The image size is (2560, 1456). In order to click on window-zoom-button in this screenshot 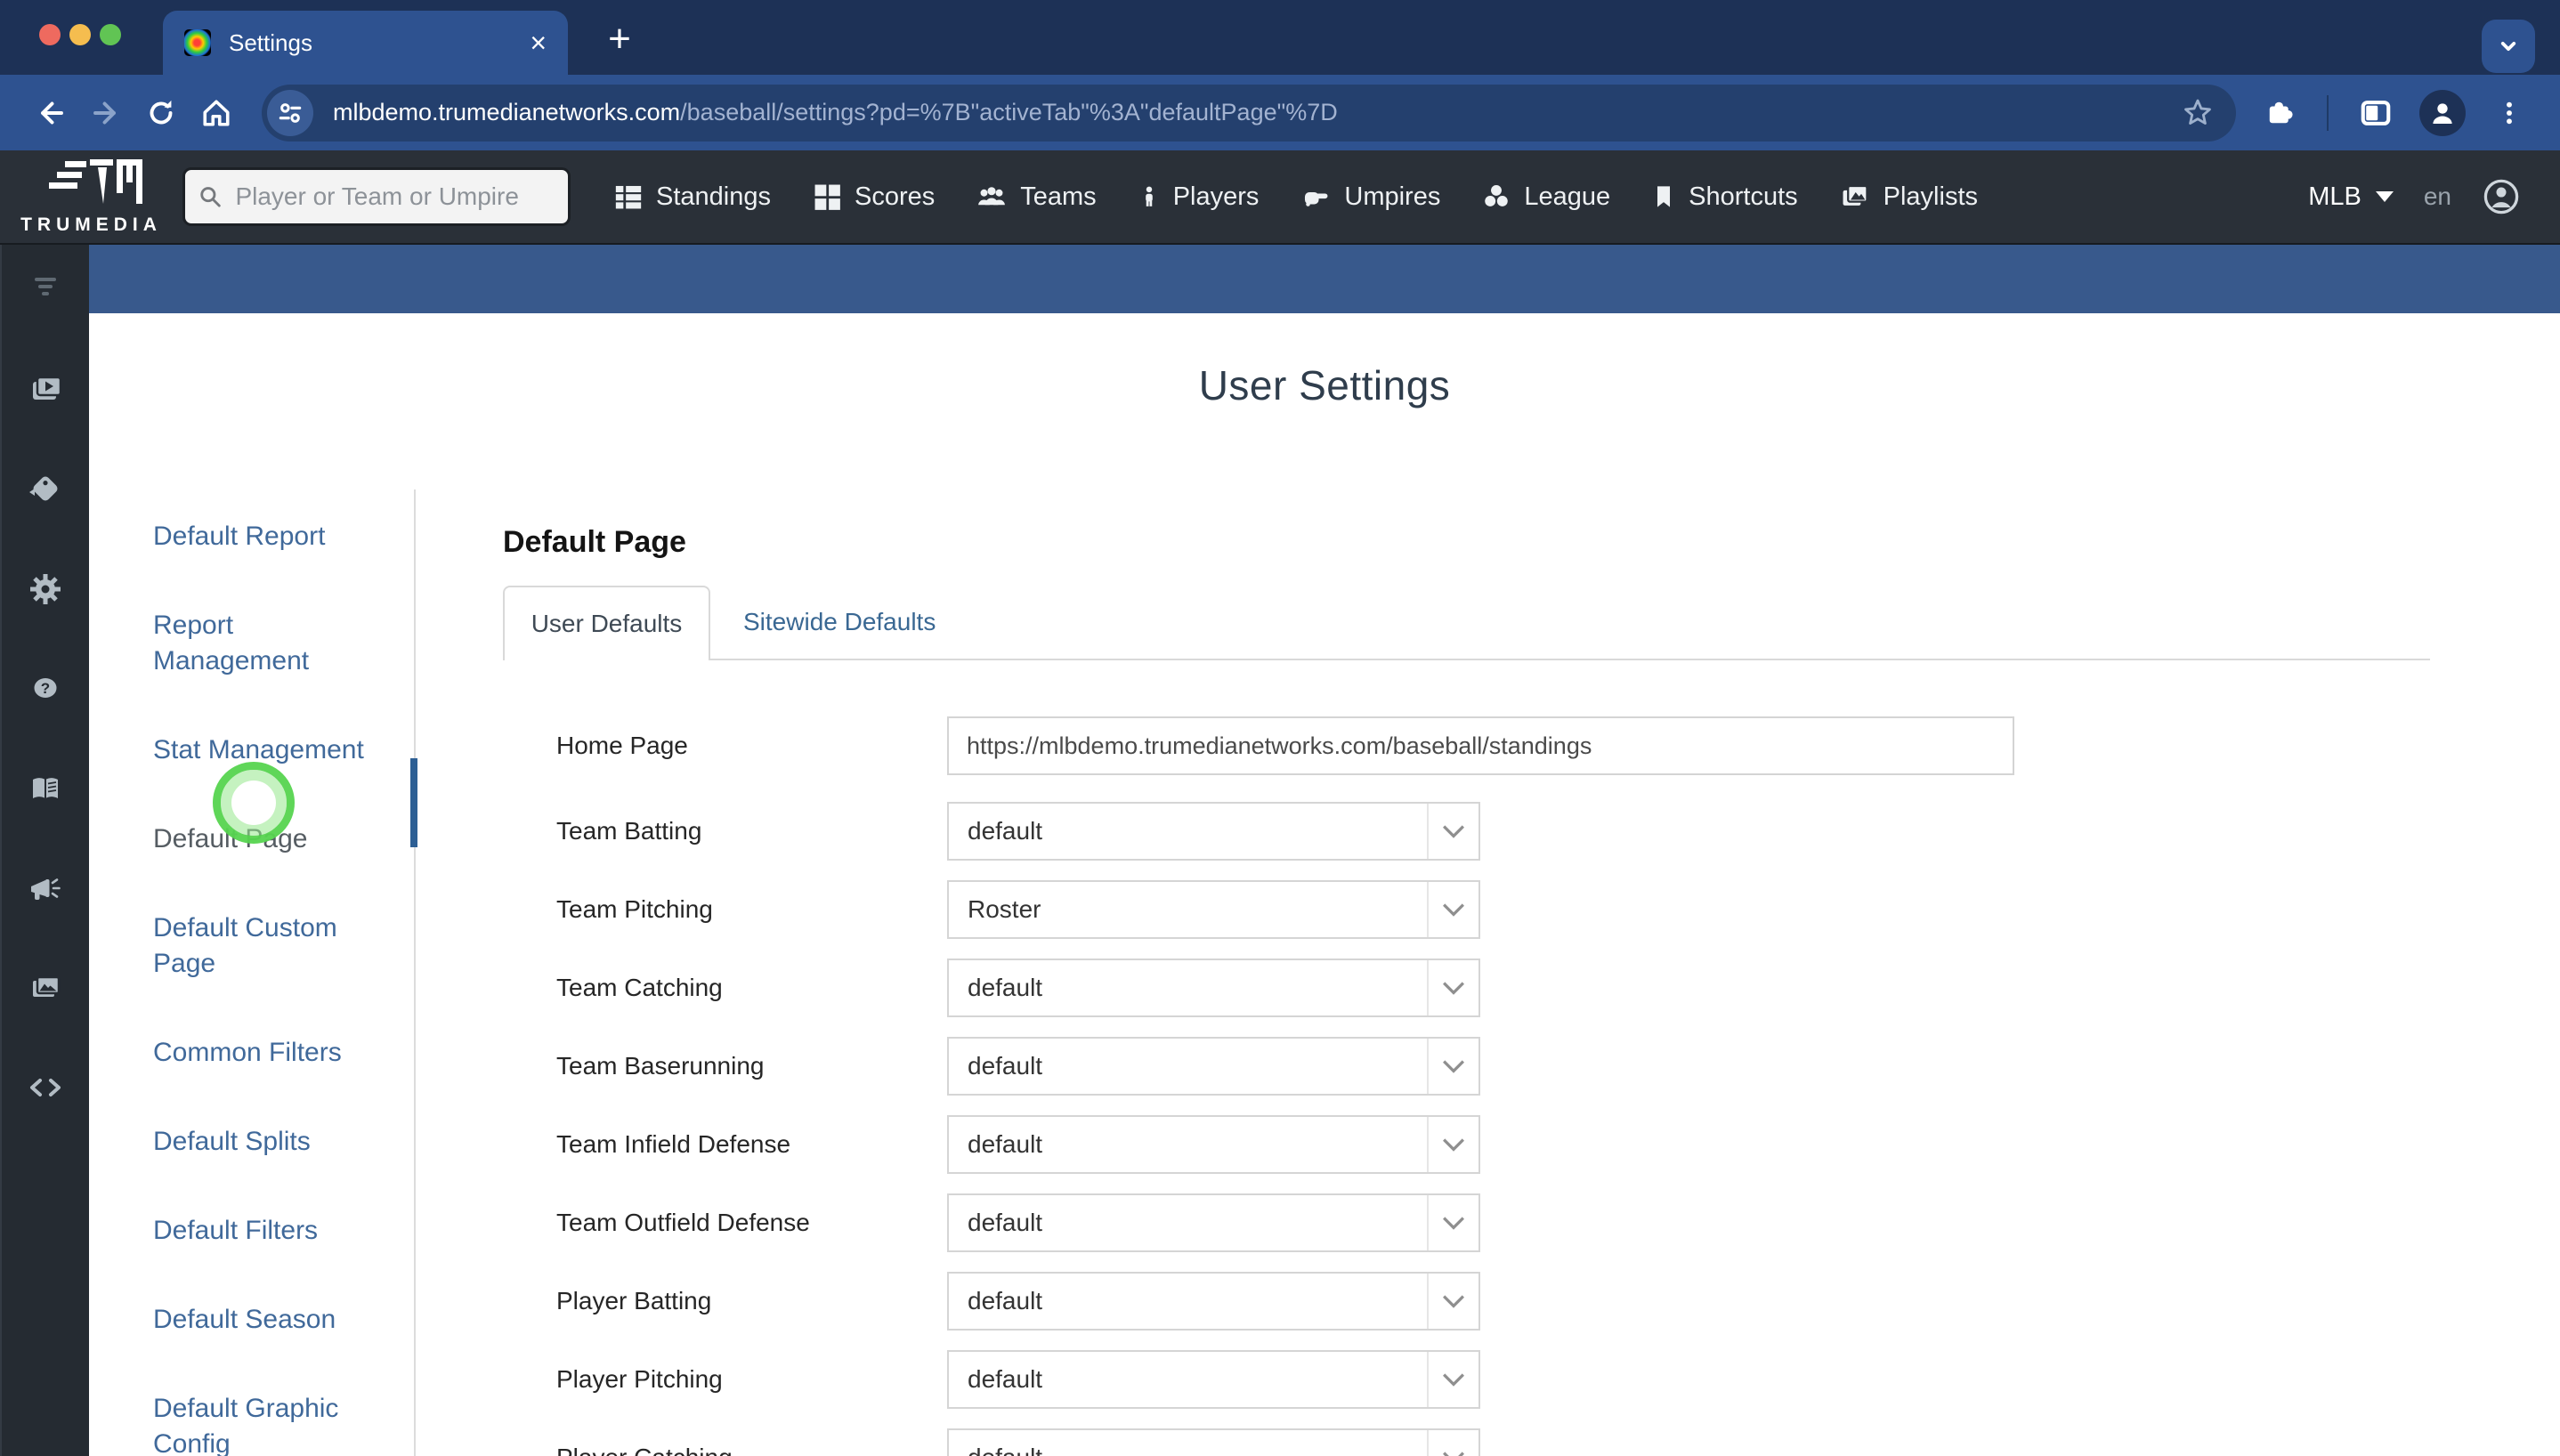, I will do `click(111, 34)`.